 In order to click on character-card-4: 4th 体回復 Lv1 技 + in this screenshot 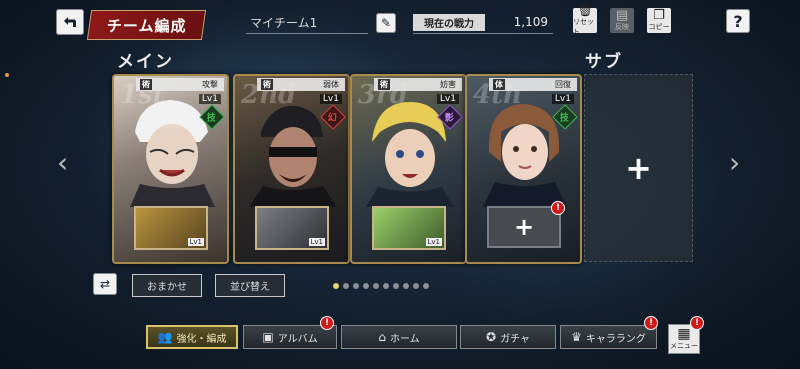, I will do `click(523, 169)`.